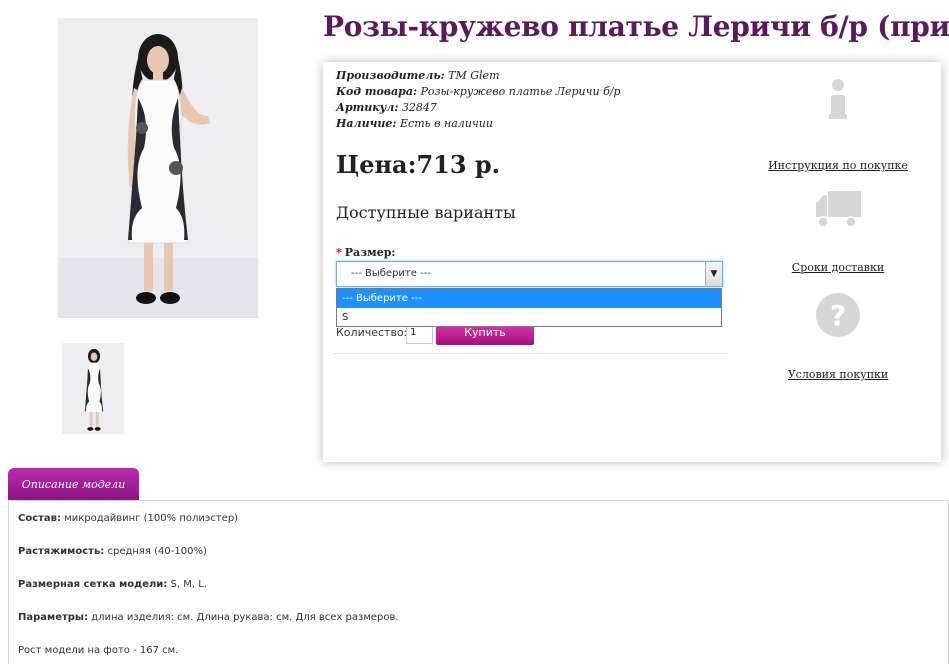 Image resolution: width=949 pixels, height=664 pixels. Describe the element at coordinates (366, 123) in the screenshot. I see `stock-label: Наличие:` at that location.